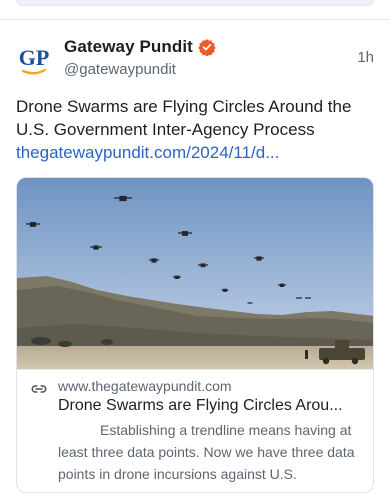 This screenshot has height=500, width=390. I want to click on author-name-row: Gateway Pundit, so click(140, 47).